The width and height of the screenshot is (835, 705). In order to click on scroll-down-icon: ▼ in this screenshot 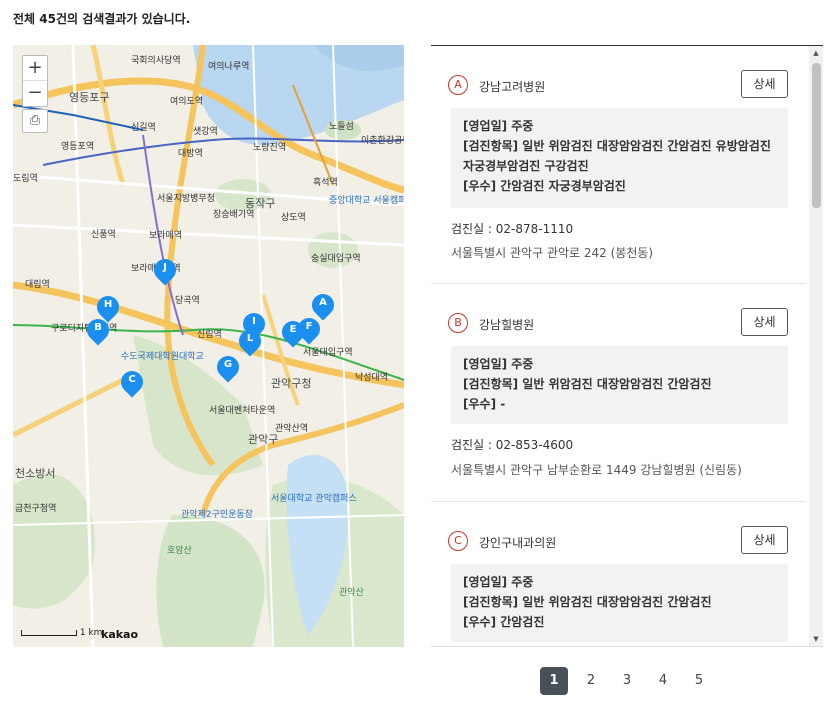, I will do `click(816, 639)`.